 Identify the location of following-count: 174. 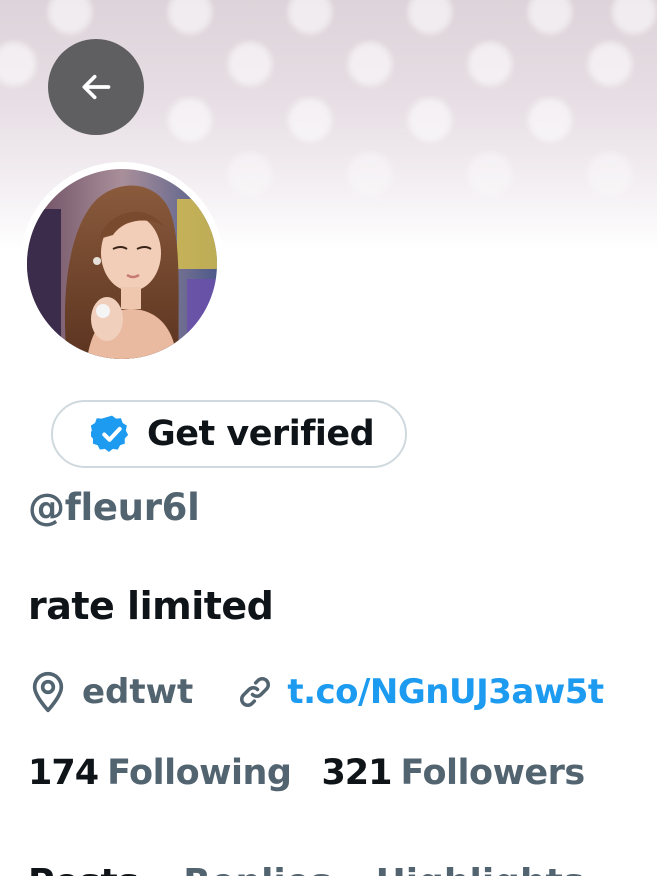
(63, 773).